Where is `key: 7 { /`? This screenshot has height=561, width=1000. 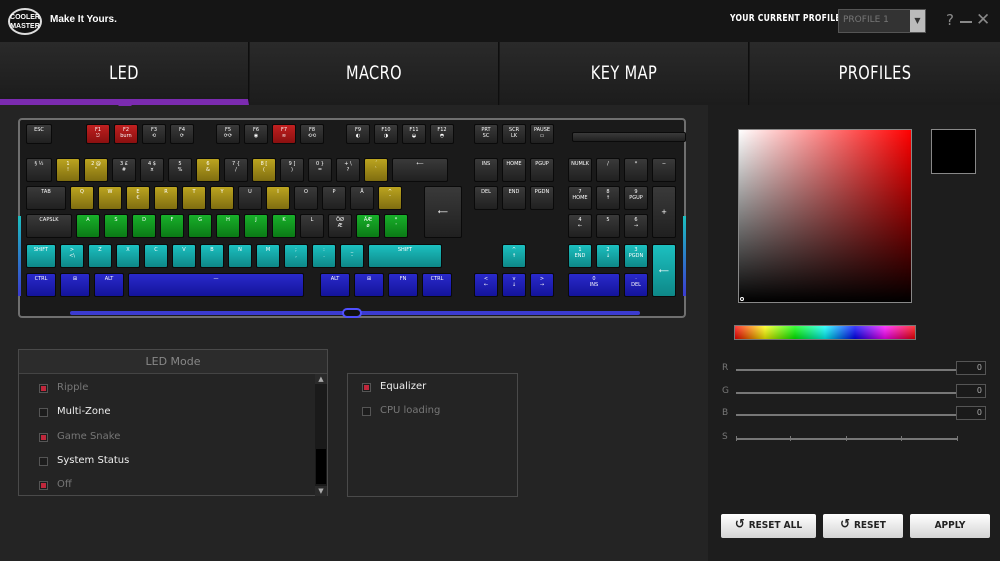 key: 7 { / is located at coordinates (236, 170).